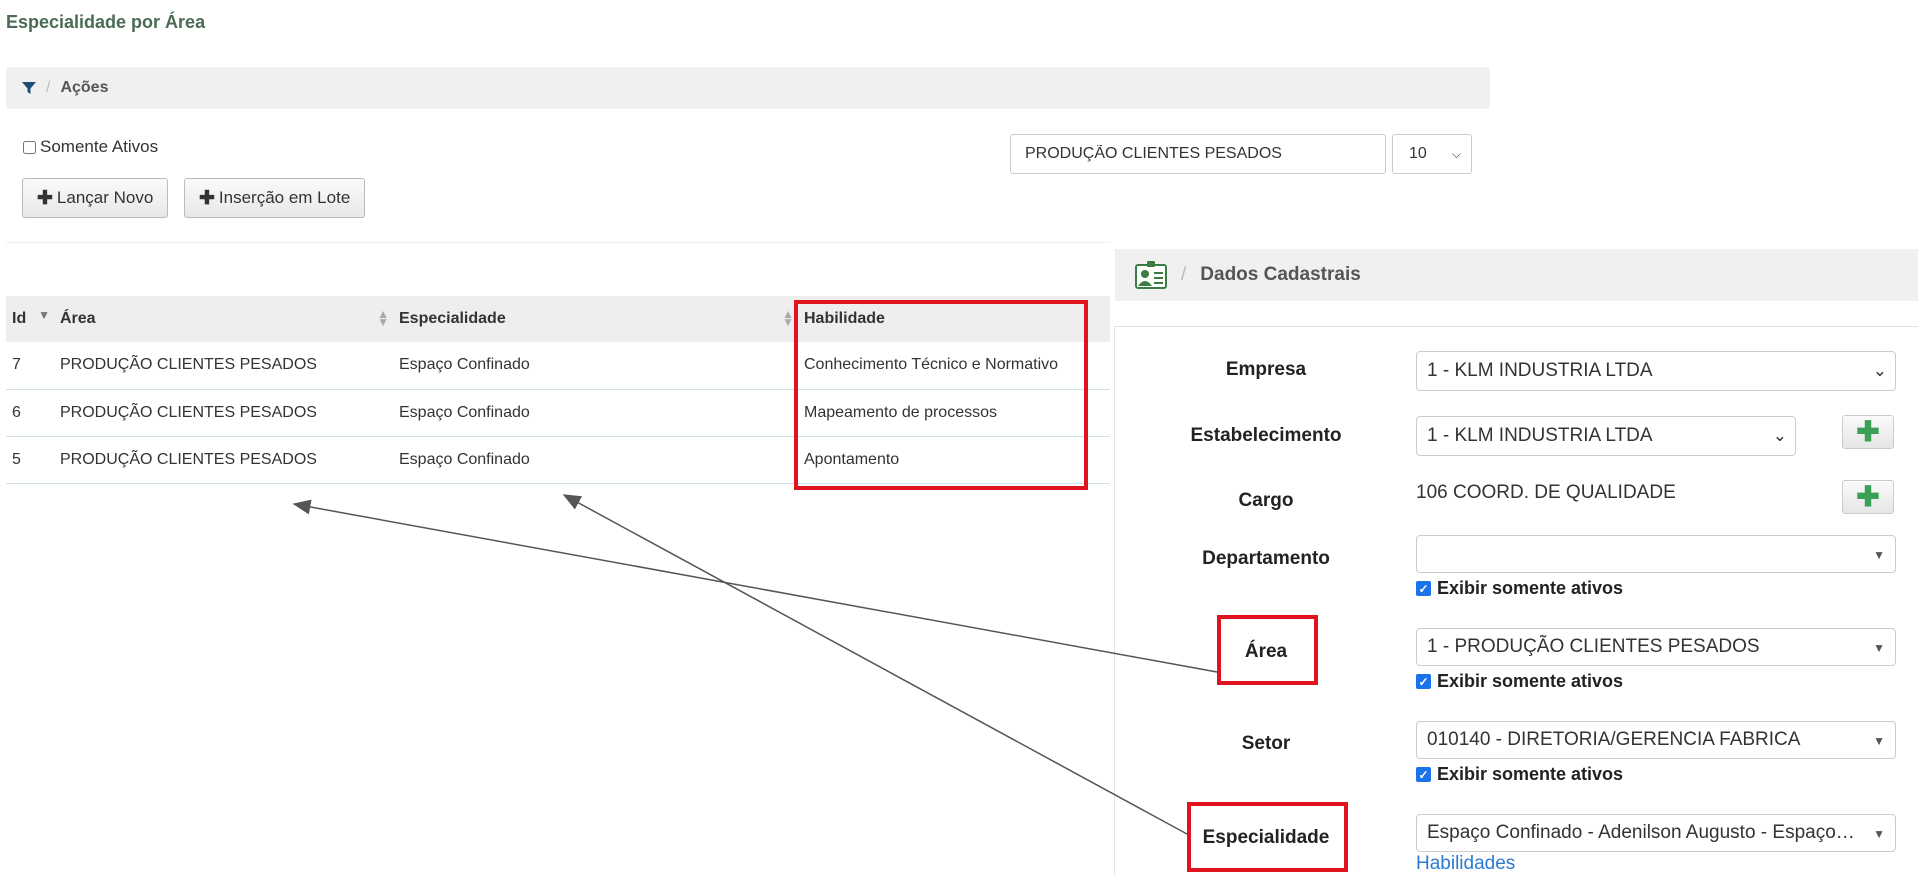 This screenshot has width=1918, height=875. Describe the element at coordinates (755, 586) in the screenshot. I see `arrow-area-to-table` at that location.